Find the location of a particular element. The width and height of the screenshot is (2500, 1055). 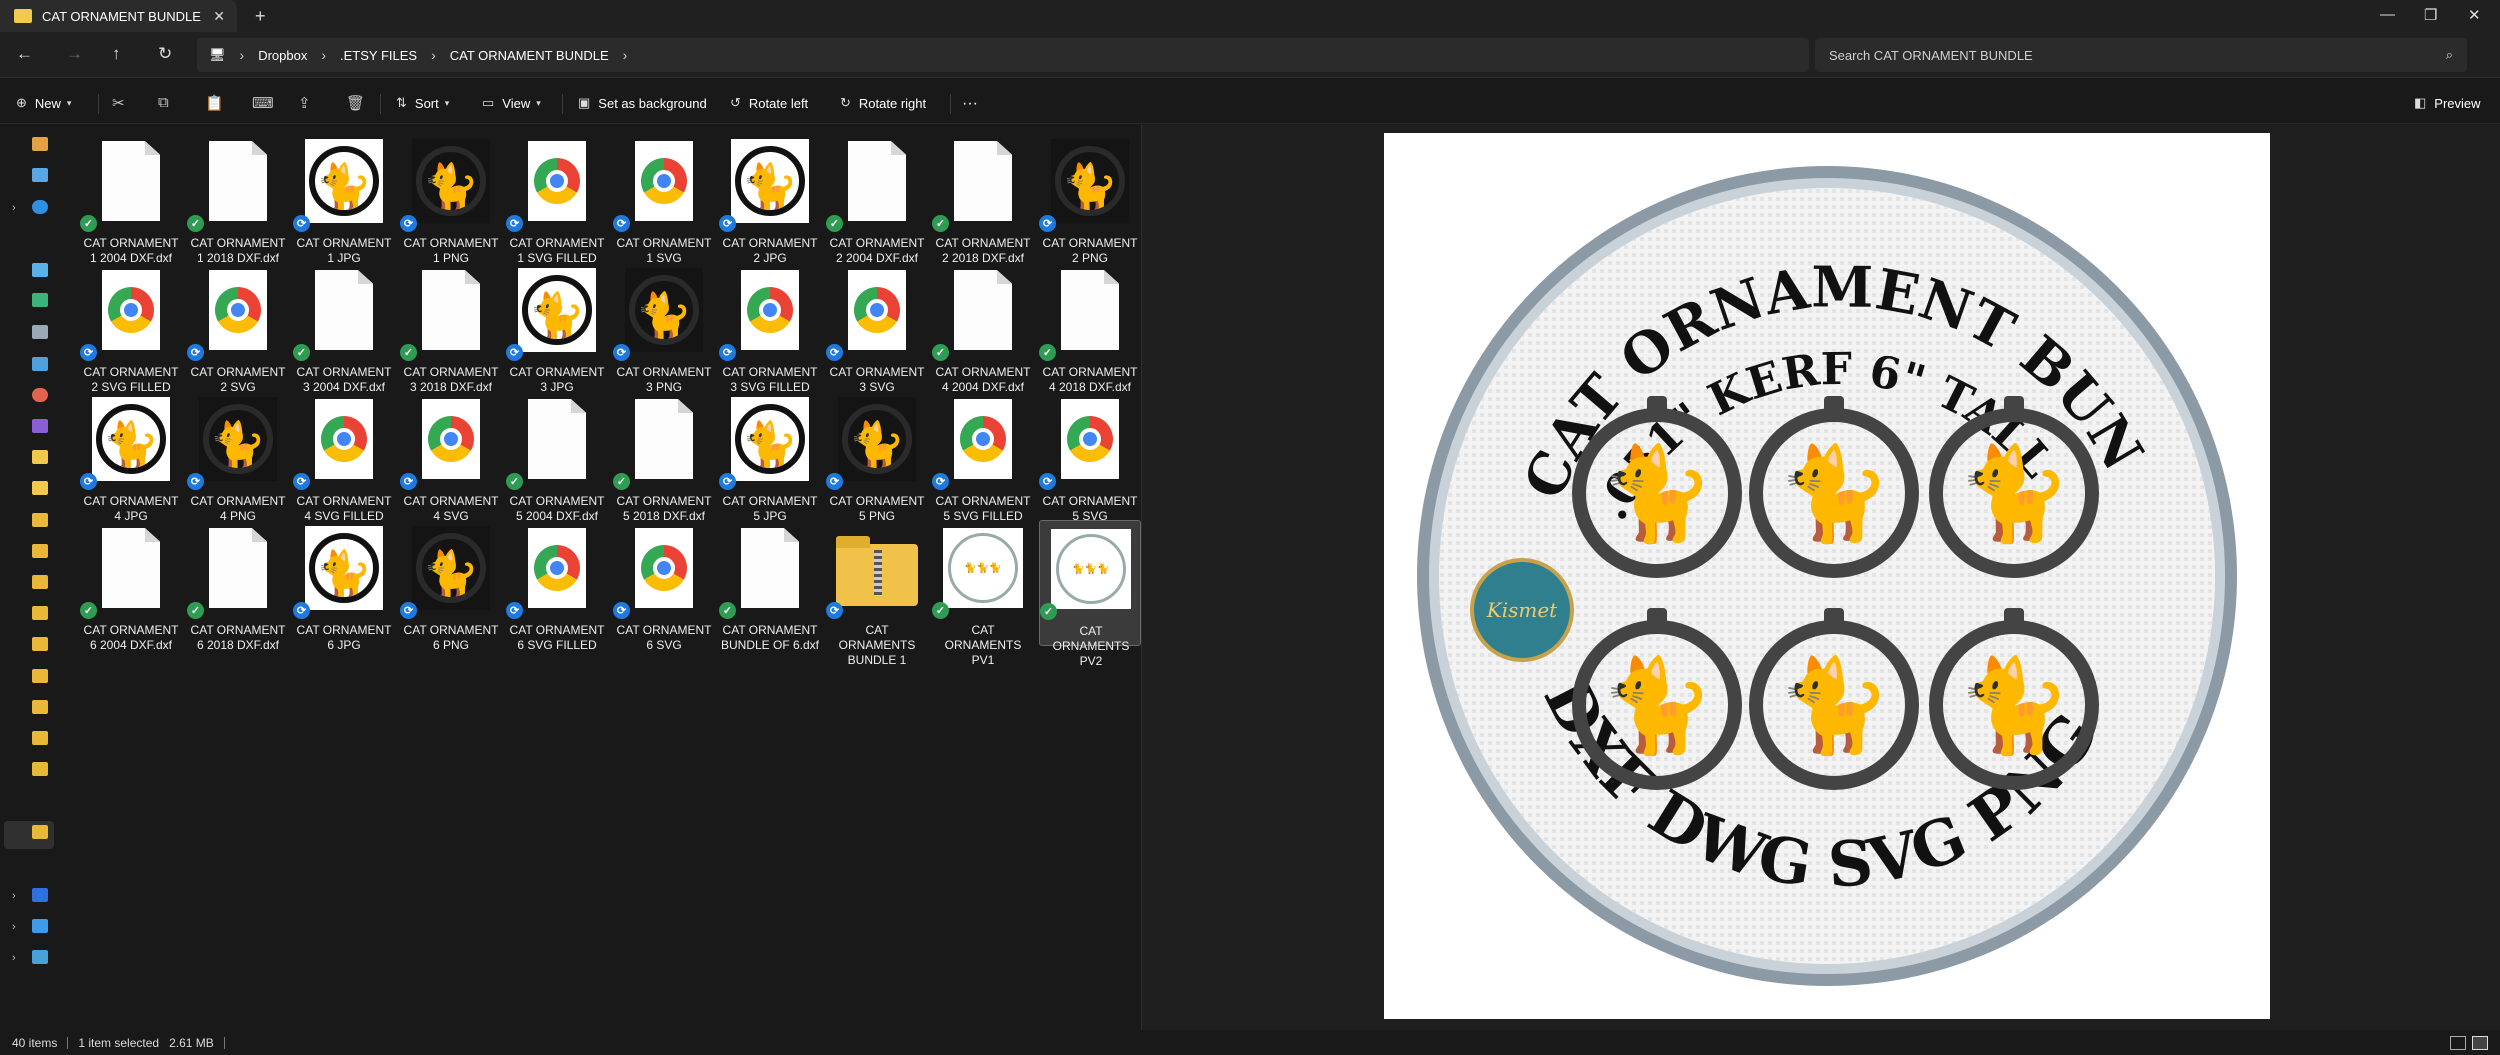

search-input: Search CAT ORNAMENT BUNDLE ⌕ is located at coordinates (2141, 55).